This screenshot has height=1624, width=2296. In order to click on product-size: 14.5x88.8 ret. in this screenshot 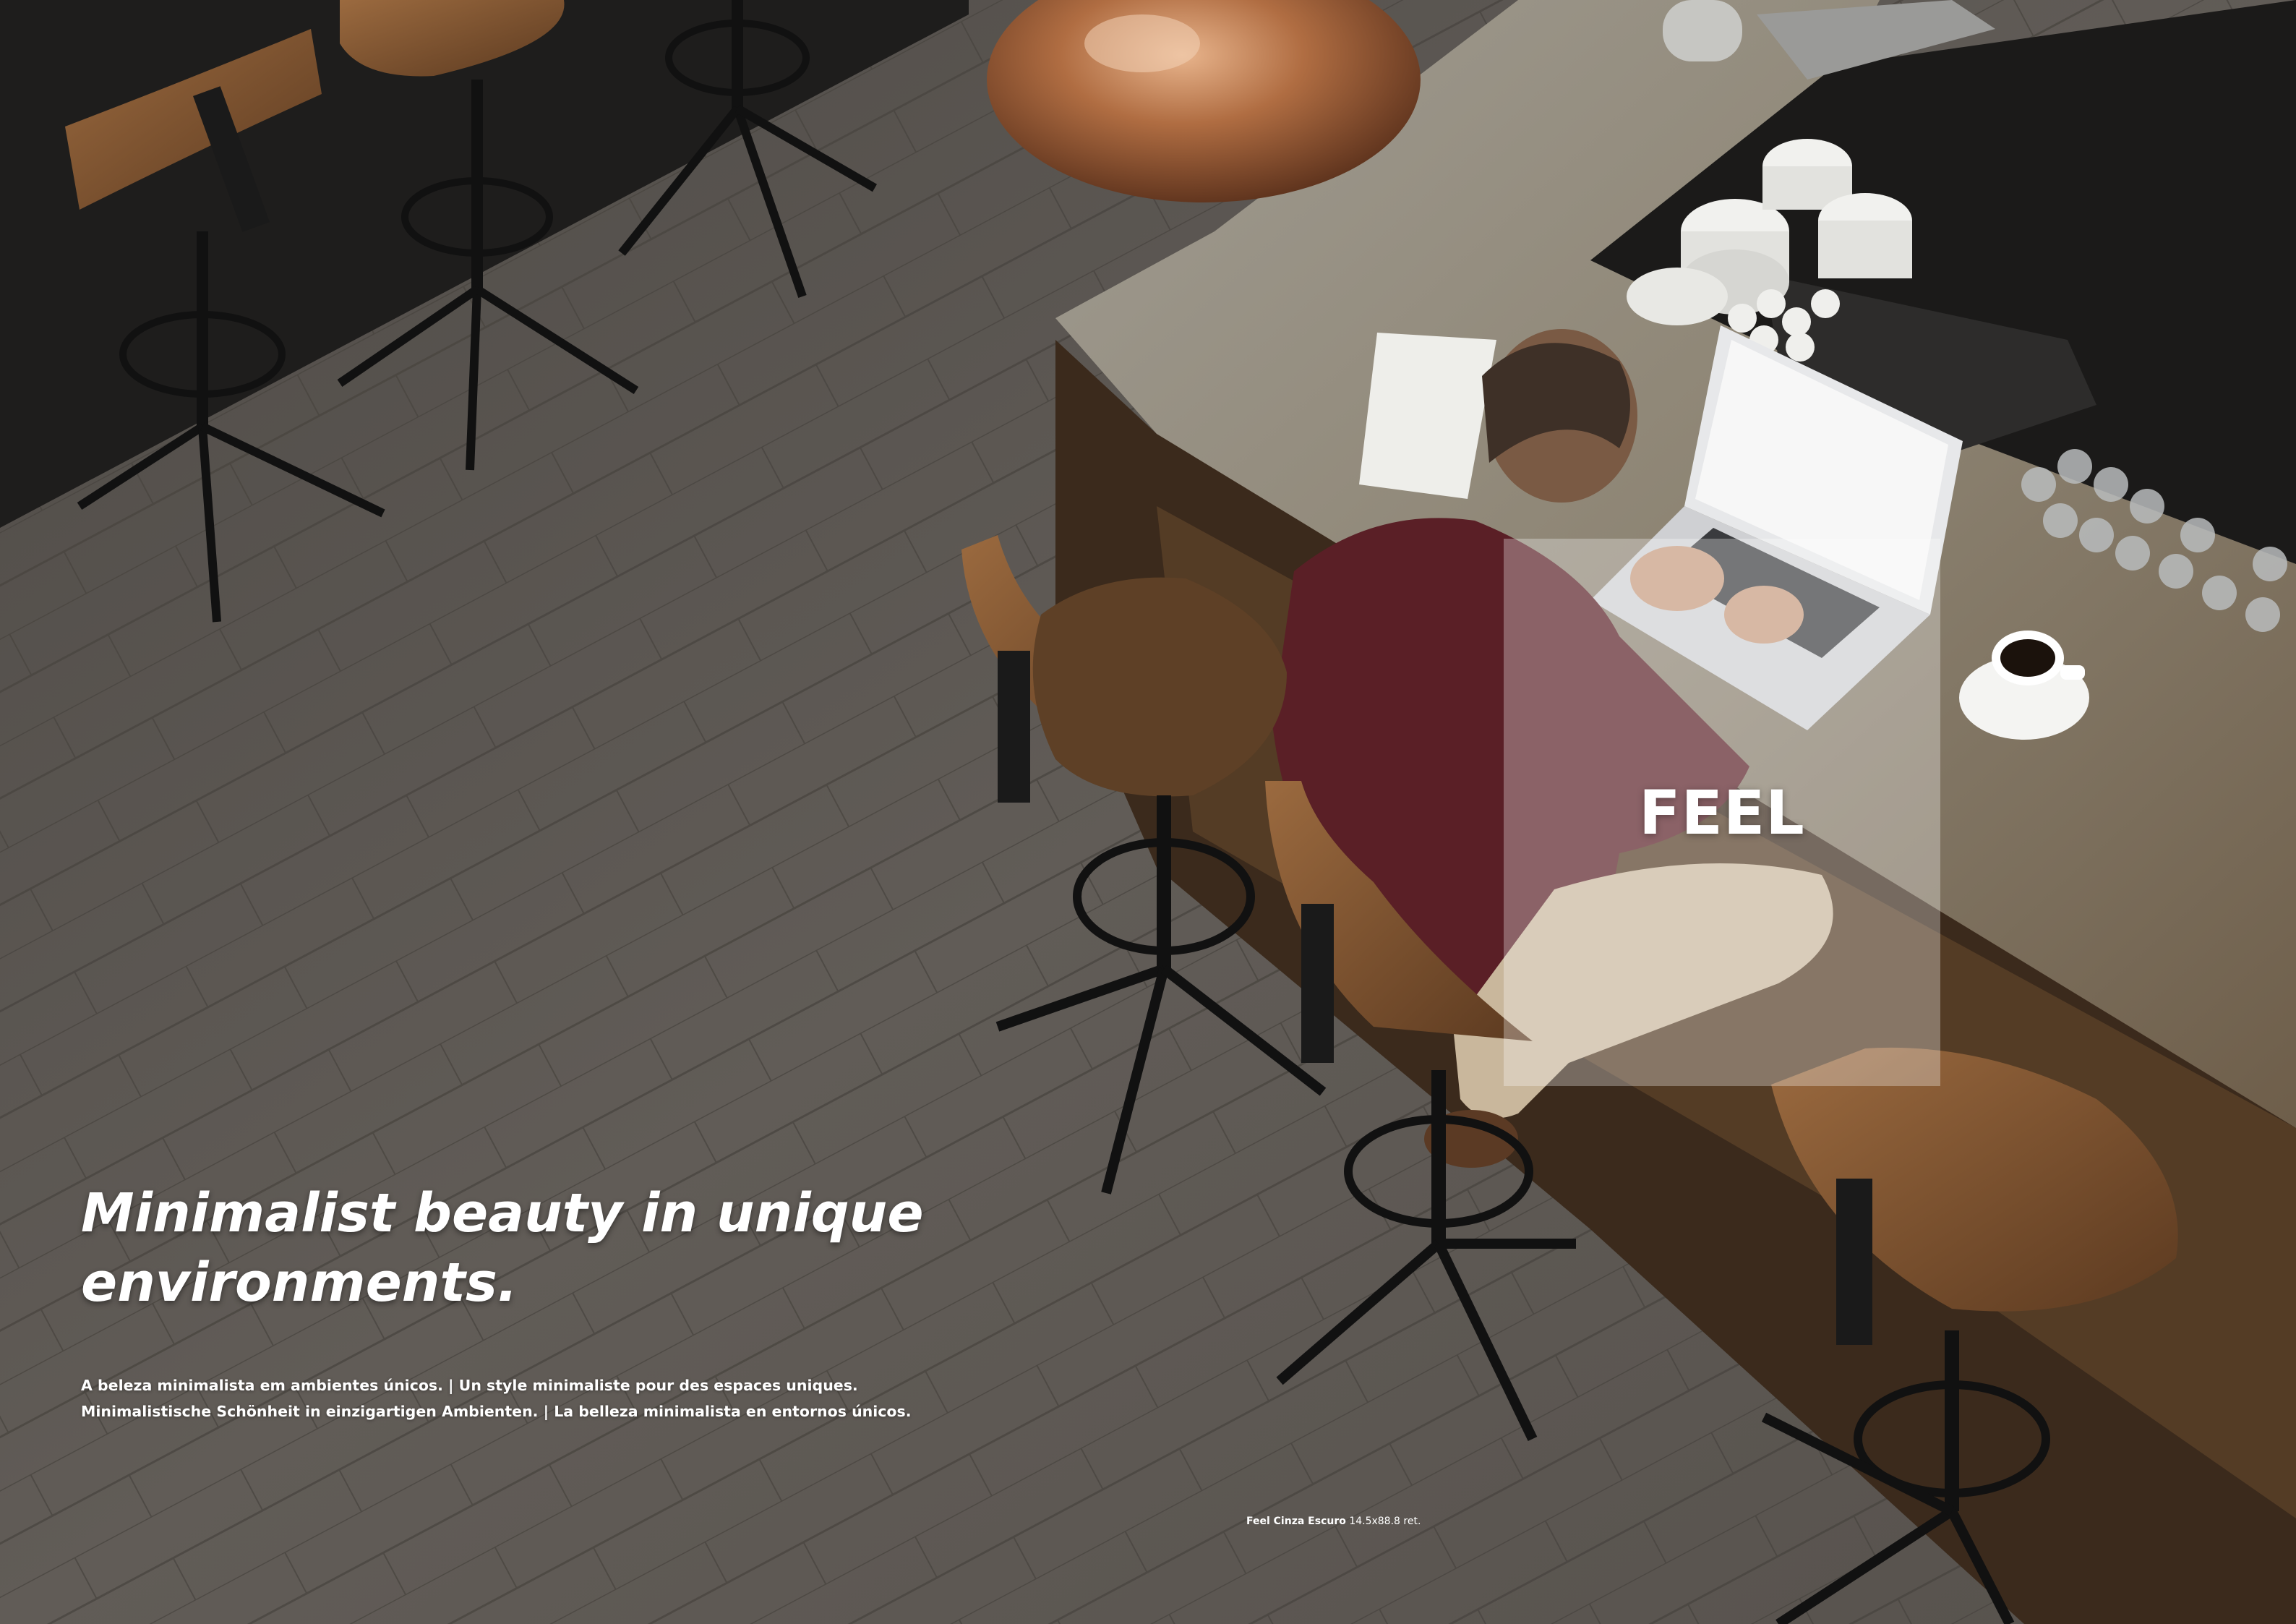, I will do `click(1385, 1522)`.